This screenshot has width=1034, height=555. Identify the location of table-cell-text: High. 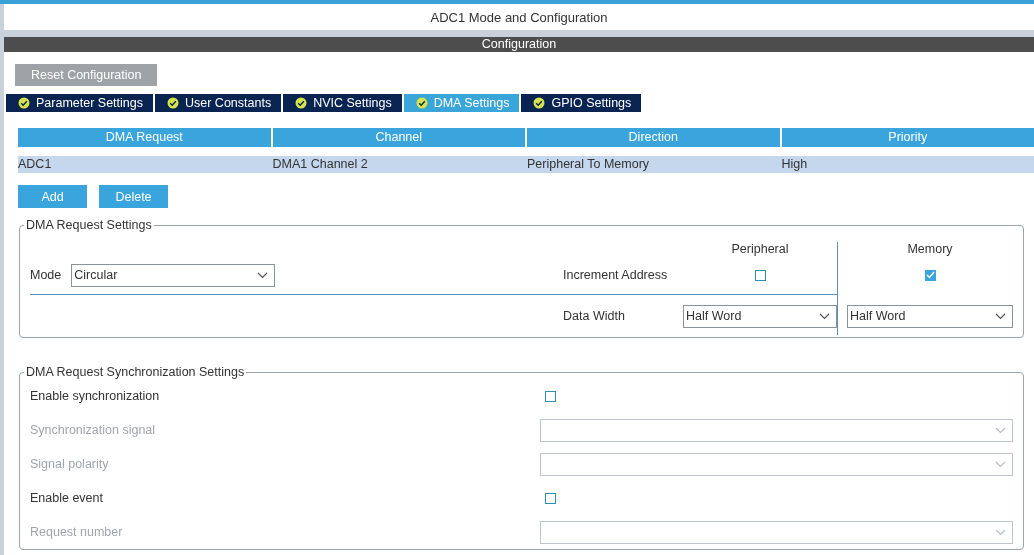
(795, 164).